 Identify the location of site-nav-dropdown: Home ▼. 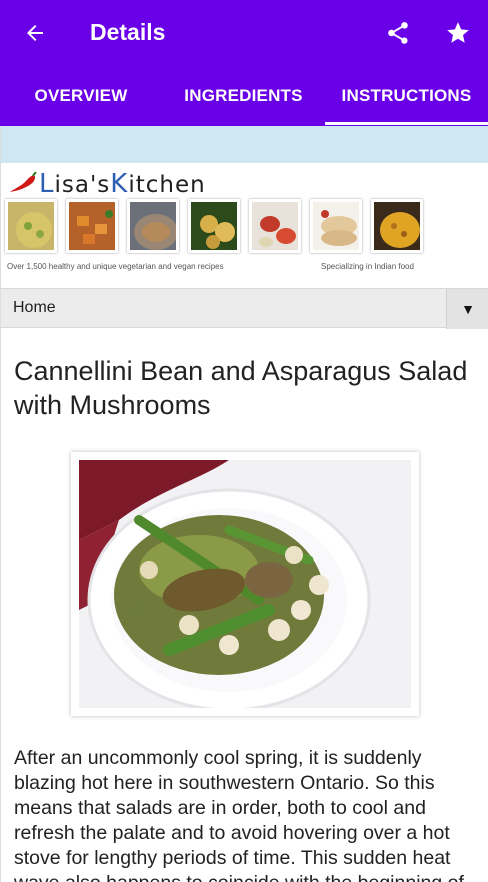
(244, 308).